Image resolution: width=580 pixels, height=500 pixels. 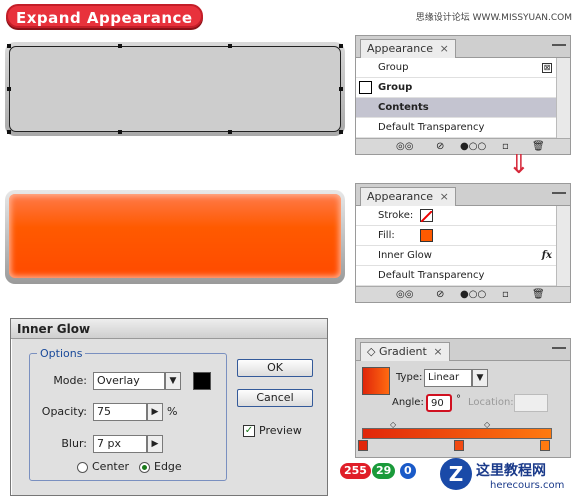 What do you see at coordinates (202, 381) in the screenshot?
I see `glow-color-swatch` at bounding box center [202, 381].